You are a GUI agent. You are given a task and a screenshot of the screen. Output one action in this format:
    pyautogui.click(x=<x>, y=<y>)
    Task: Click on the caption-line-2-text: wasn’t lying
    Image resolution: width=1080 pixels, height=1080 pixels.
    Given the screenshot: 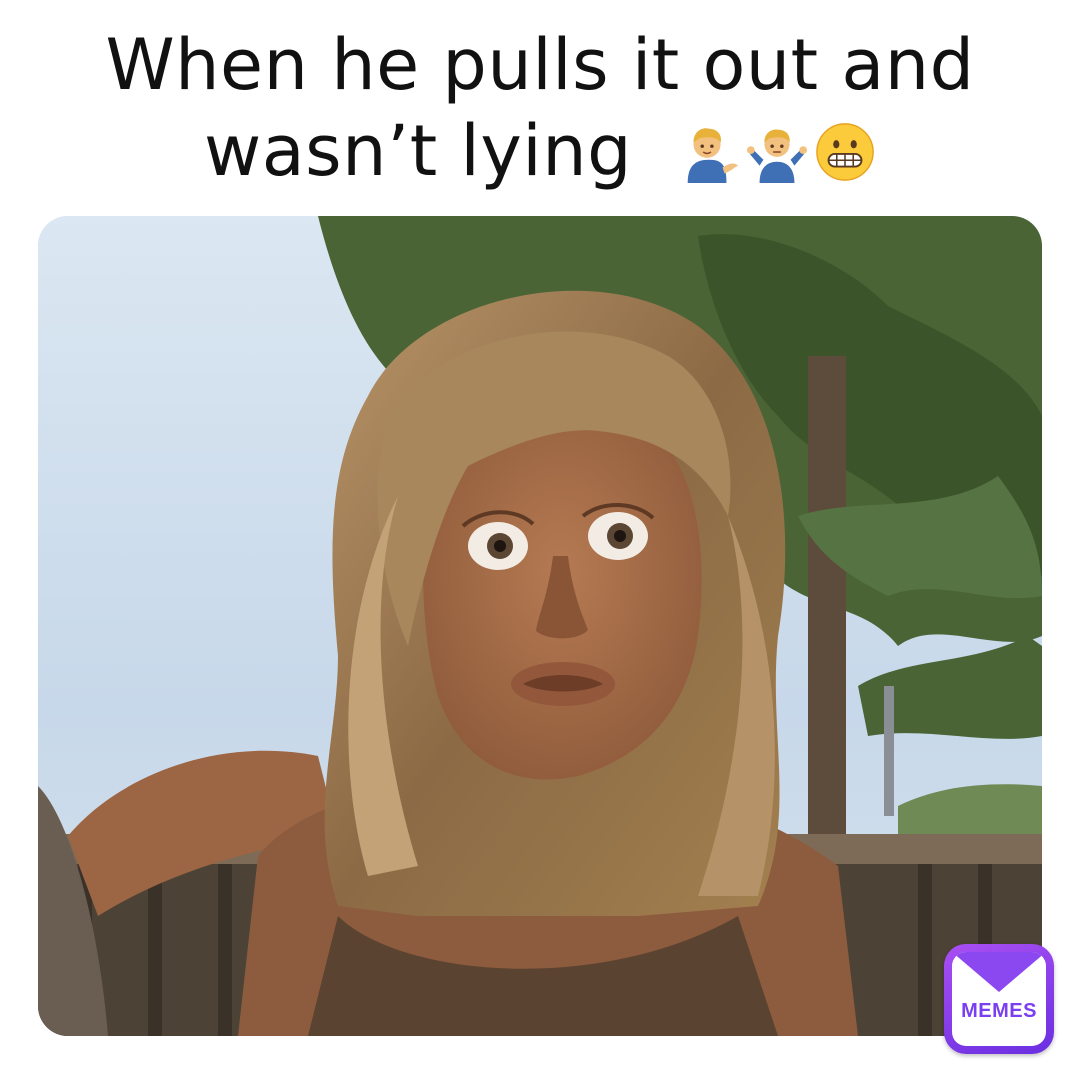 What is the action you would take?
    pyautogui.click(x=418, y=151)
    